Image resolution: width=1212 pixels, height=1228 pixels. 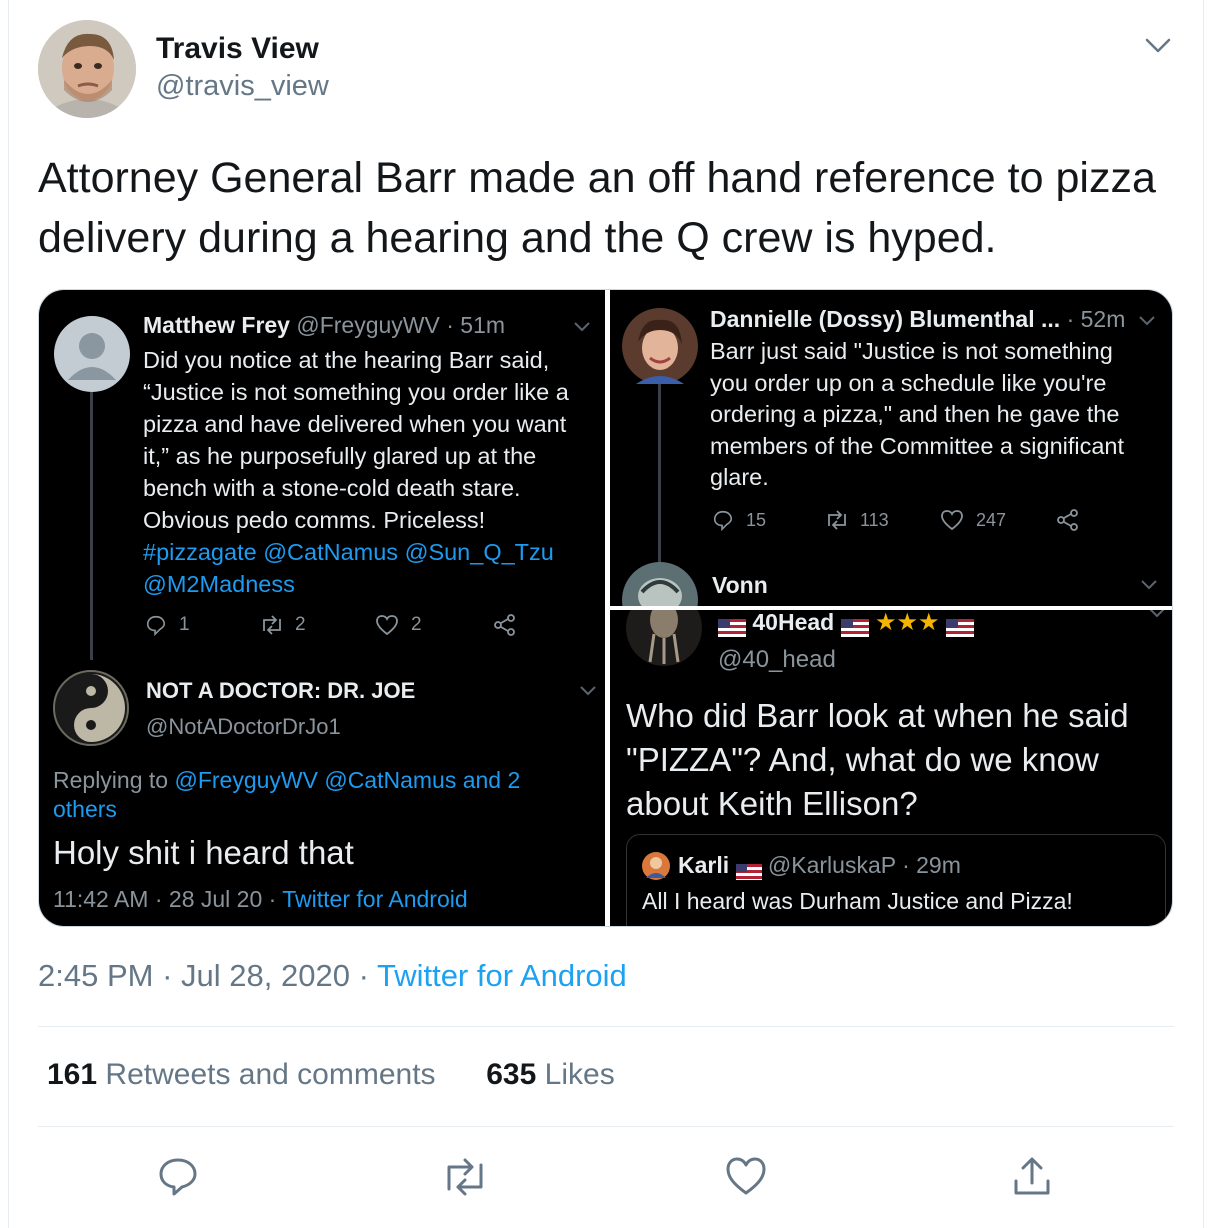 What do you see at coordinates (793, 622) in the screenshot?
I see `embedded-author-name-5: 40Head` at bounding box center [793, 622].